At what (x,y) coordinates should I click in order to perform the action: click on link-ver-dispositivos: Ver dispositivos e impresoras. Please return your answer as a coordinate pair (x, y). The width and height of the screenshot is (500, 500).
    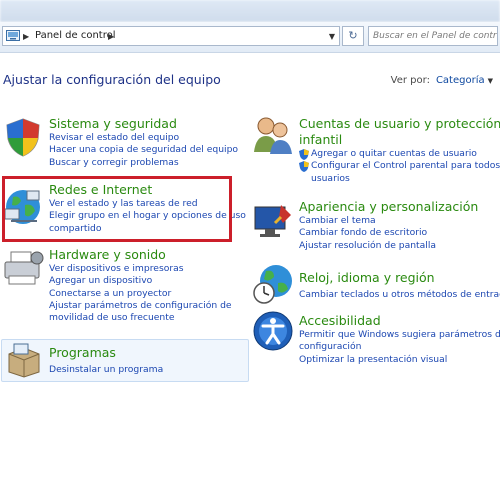
    Looking at the image, I should click on (140, 269).